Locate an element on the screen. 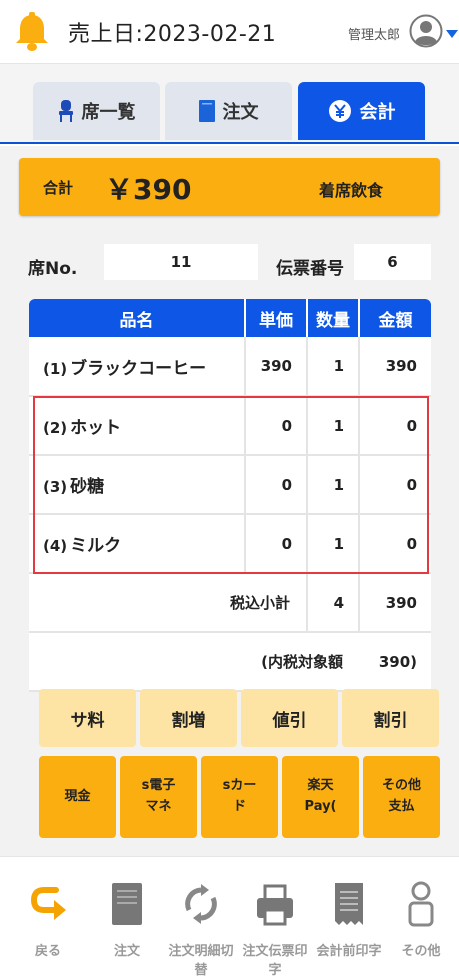 The image size is (459, 978). return-arrow-icon is located at coordinates (48, 904).